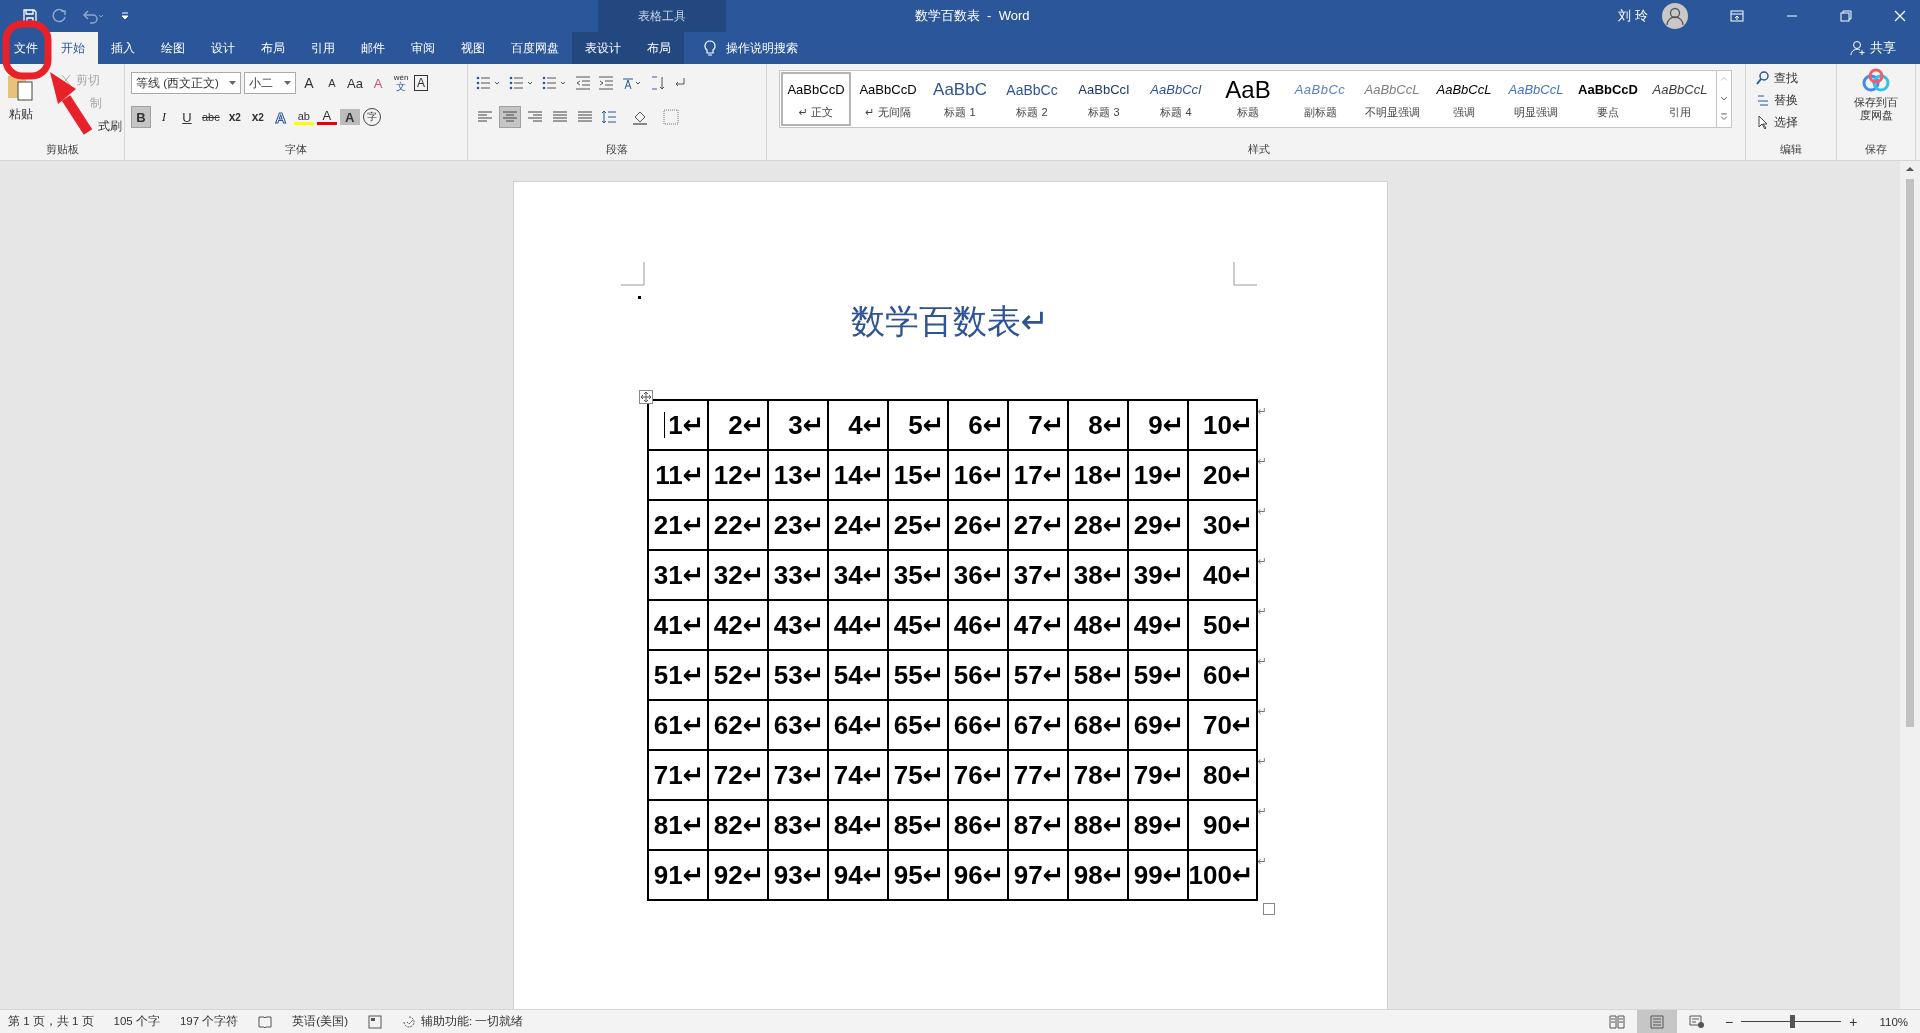  What do you see at coordinates (323, 48) in the screenshot?
I see `ribbon-tab: 引用` at bounding box center [323, 48].